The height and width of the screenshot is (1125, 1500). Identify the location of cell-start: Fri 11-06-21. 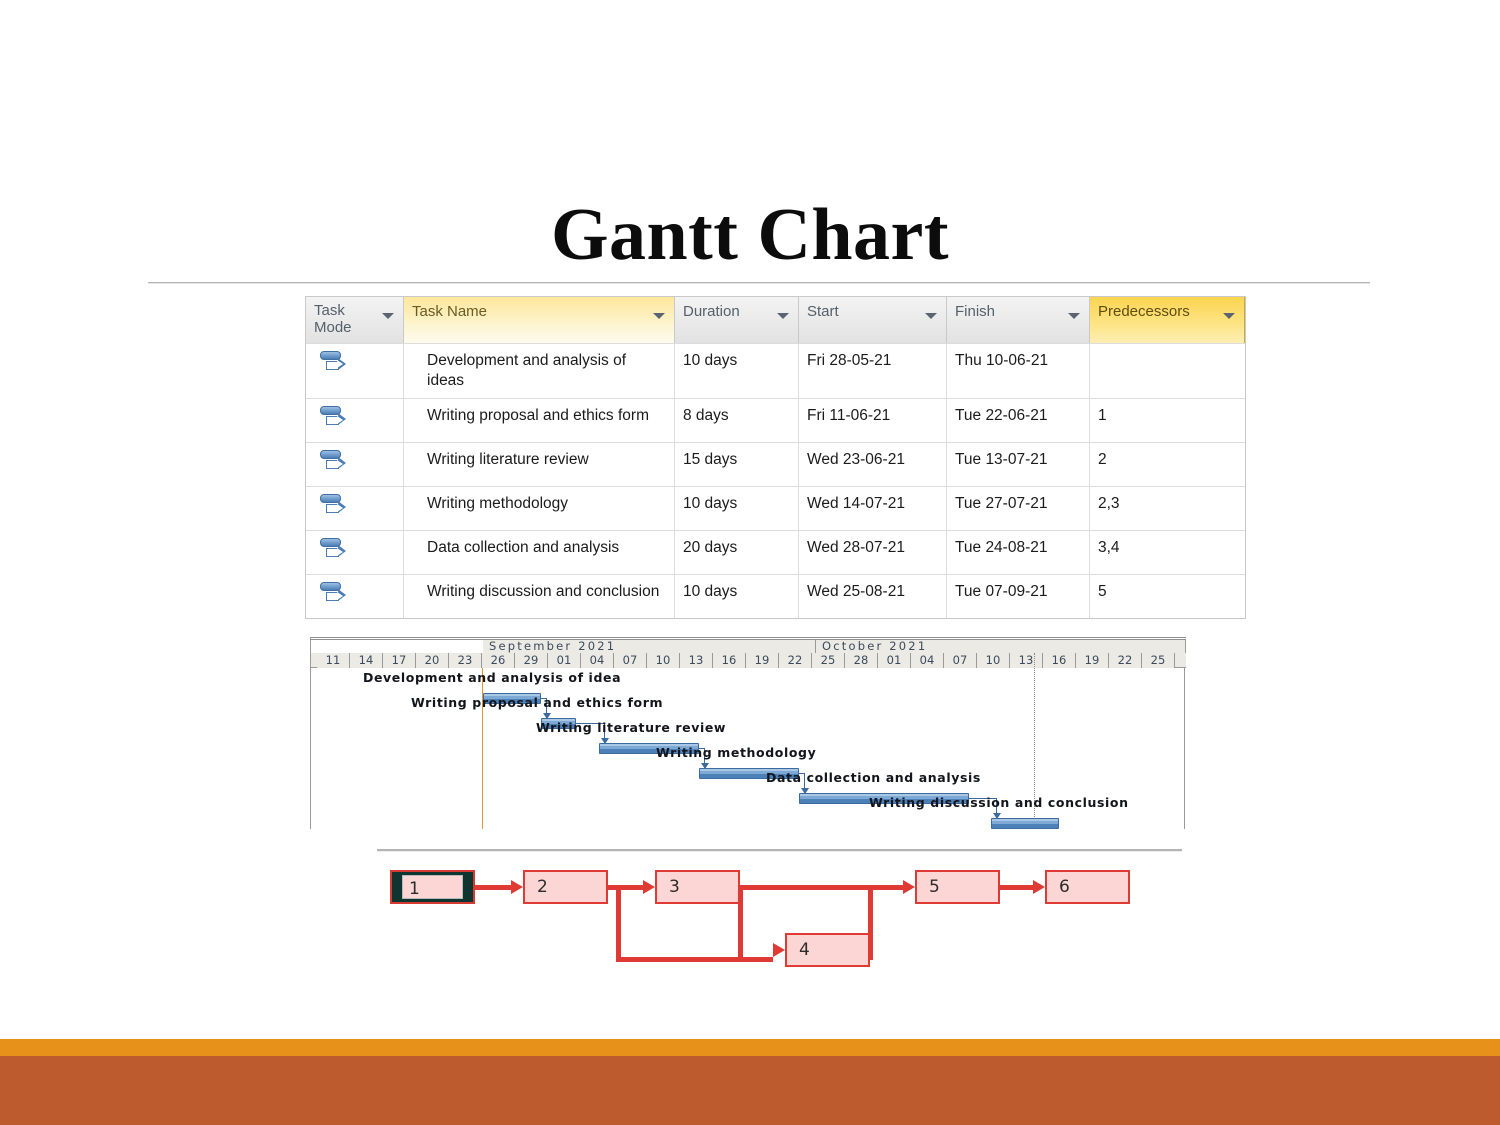
(873, 420).